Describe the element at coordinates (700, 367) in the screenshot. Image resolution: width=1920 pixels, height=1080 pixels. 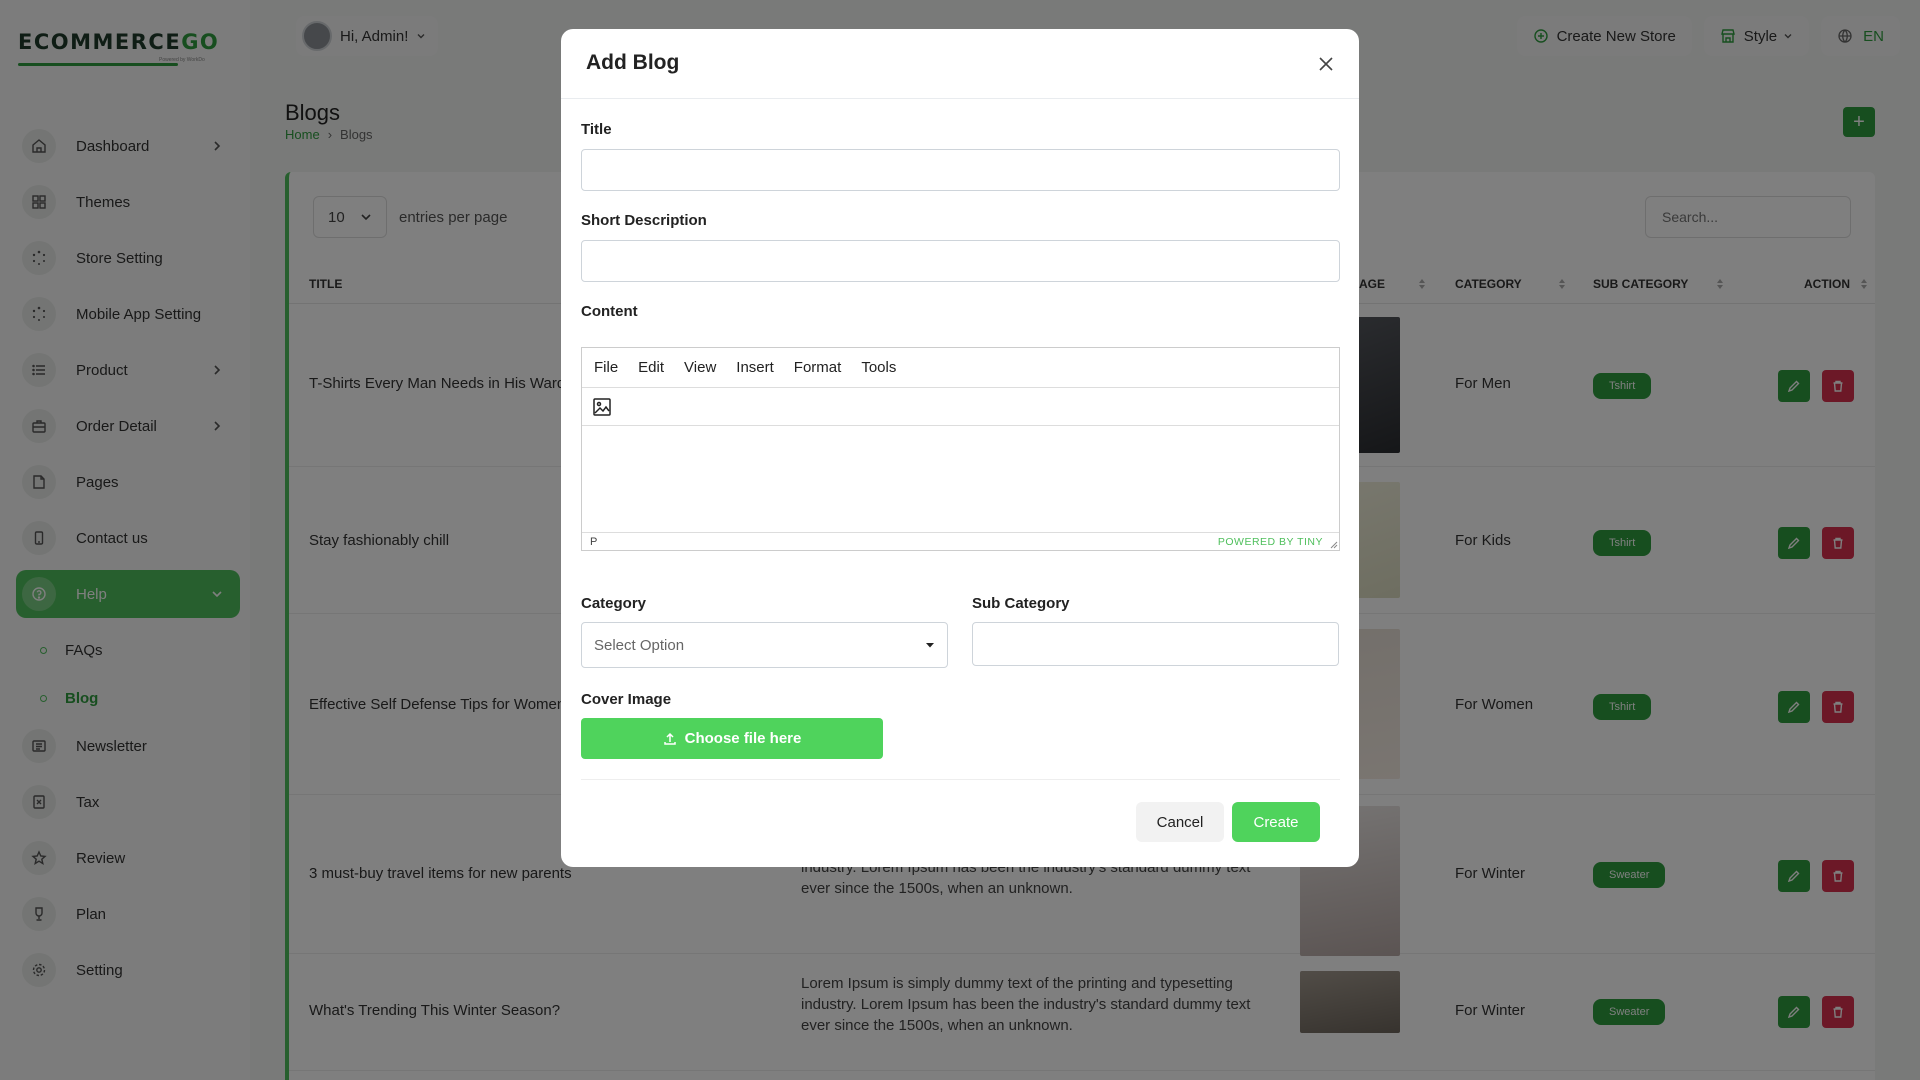
I see `editor-menu-view: View` at that location.